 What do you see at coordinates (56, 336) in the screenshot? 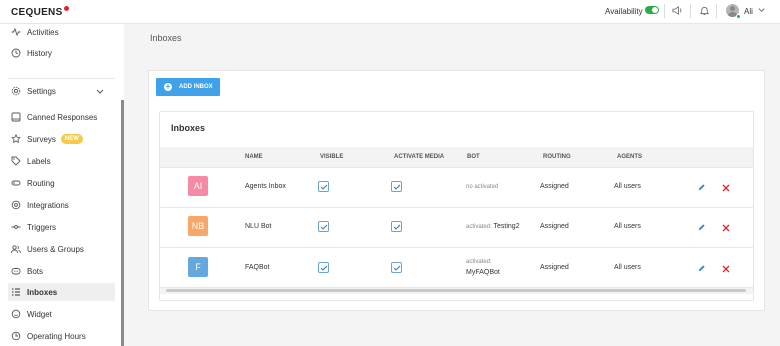
I see `sidebar-item-label: Operating Hours` at bounding box center [56, 336].